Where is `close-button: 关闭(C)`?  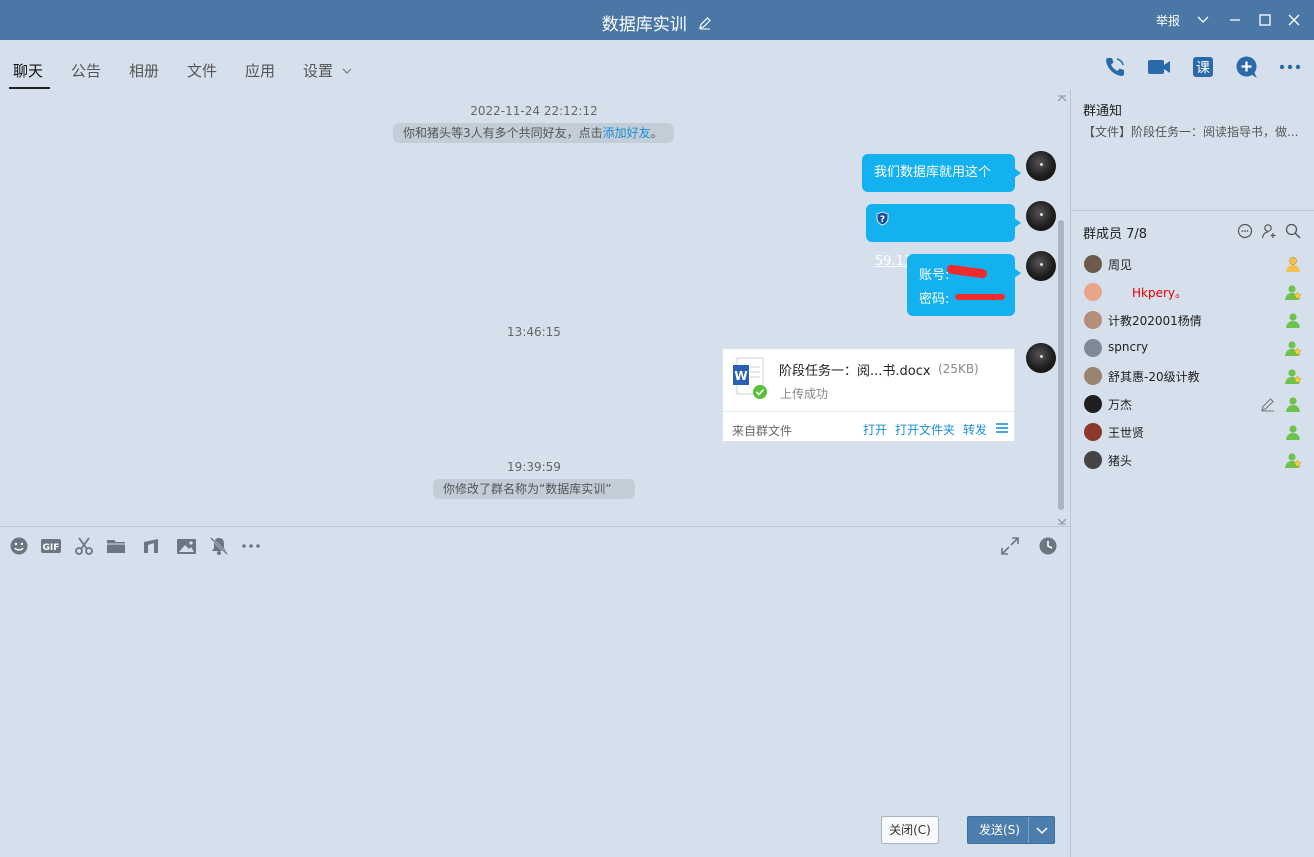
close-button: 关闭(C) is located at coordinates (910, 830).